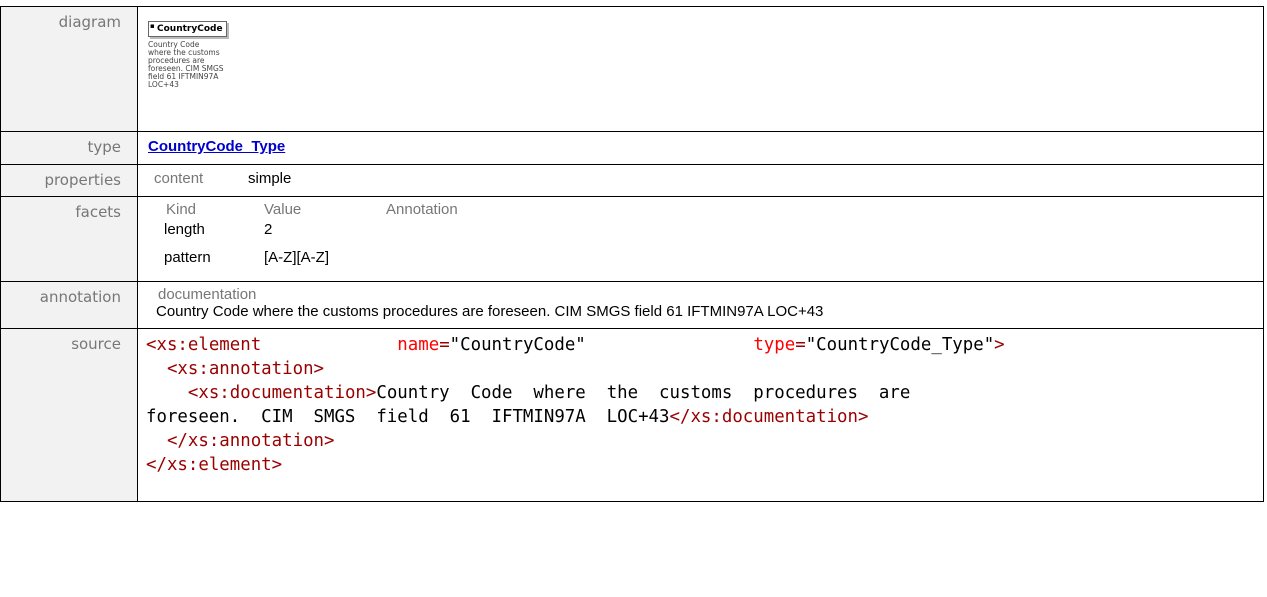  Describe the element at coordinates (250, 441) in the screenshot. I see `source-tag: </xs:annotation>` at that location.